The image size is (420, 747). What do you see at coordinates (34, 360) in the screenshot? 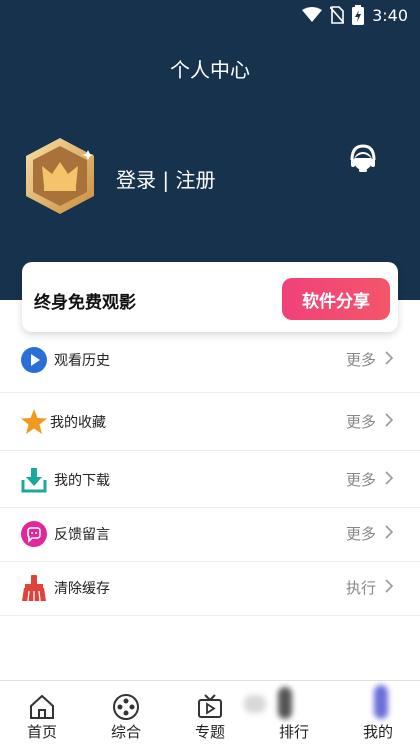
I see `play-icon` at bounding box center [34, 360].